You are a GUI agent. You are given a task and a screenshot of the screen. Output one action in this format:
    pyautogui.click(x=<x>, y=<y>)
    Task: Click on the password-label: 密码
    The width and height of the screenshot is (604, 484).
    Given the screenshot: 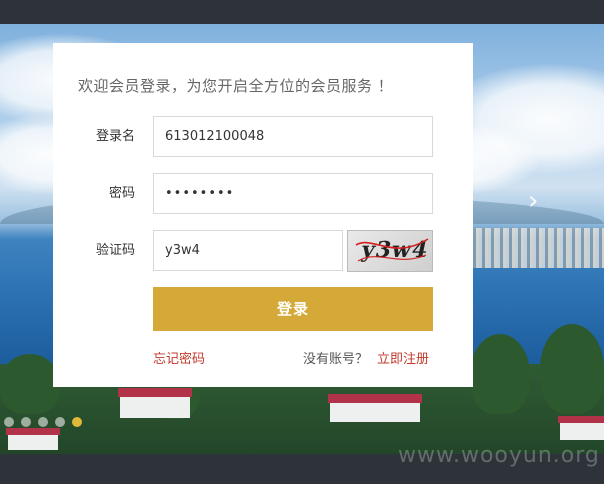 What is the action you would take?
    pyautogui.click(x=121, y=193)
    